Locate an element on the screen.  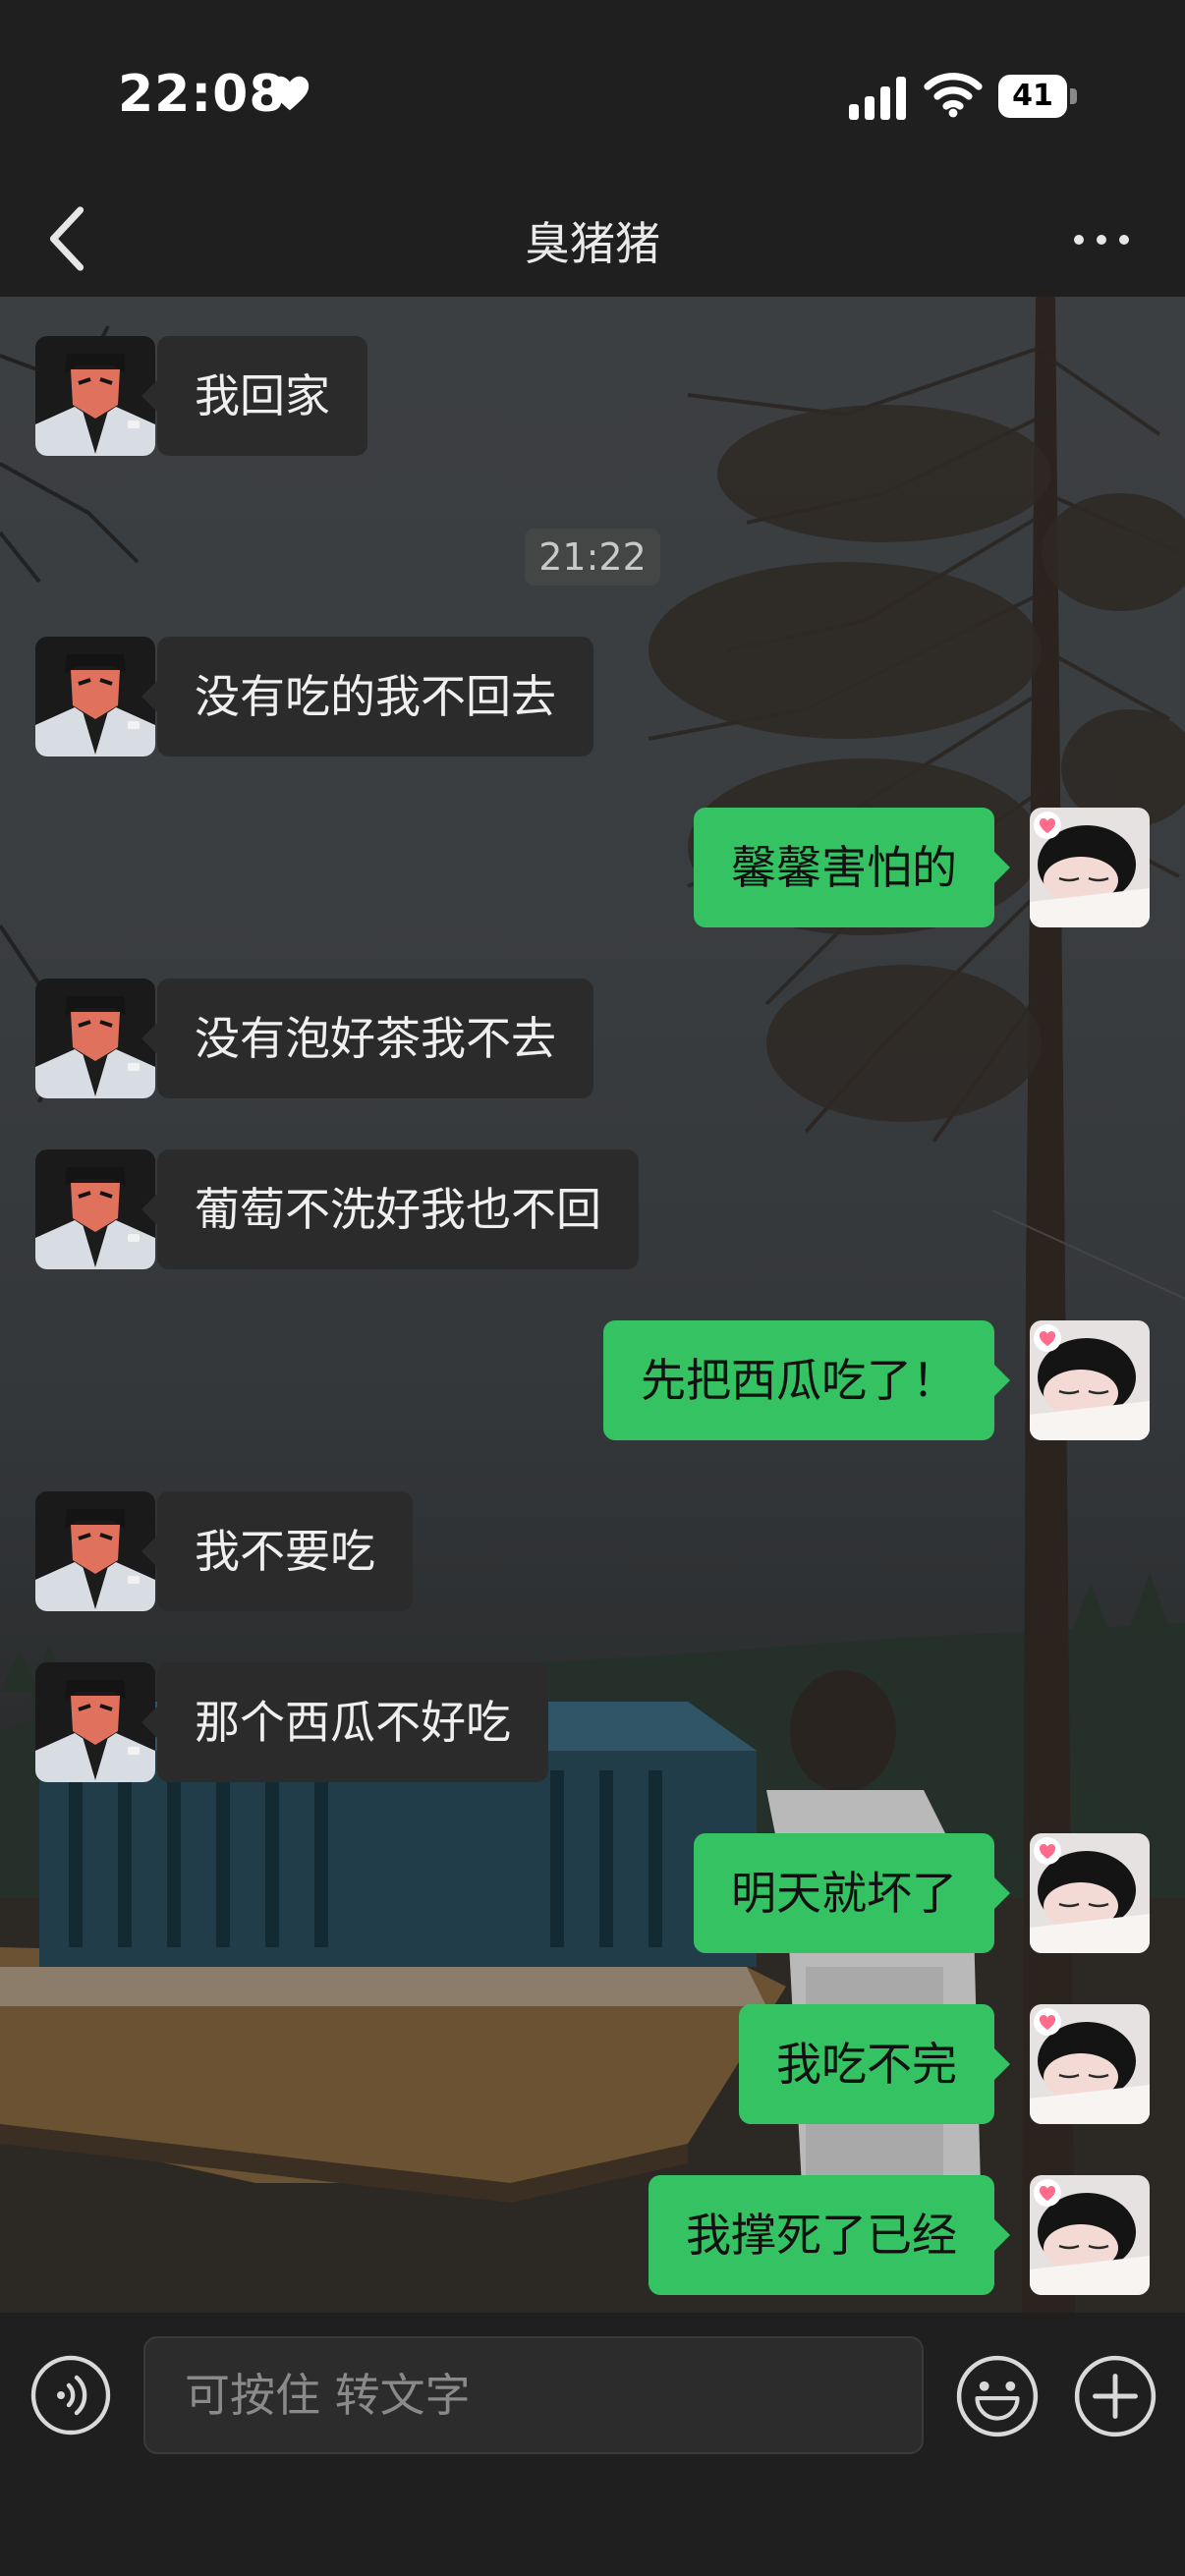
input-bar: 可按住 转文字 is located at coordinates (592, 2444).